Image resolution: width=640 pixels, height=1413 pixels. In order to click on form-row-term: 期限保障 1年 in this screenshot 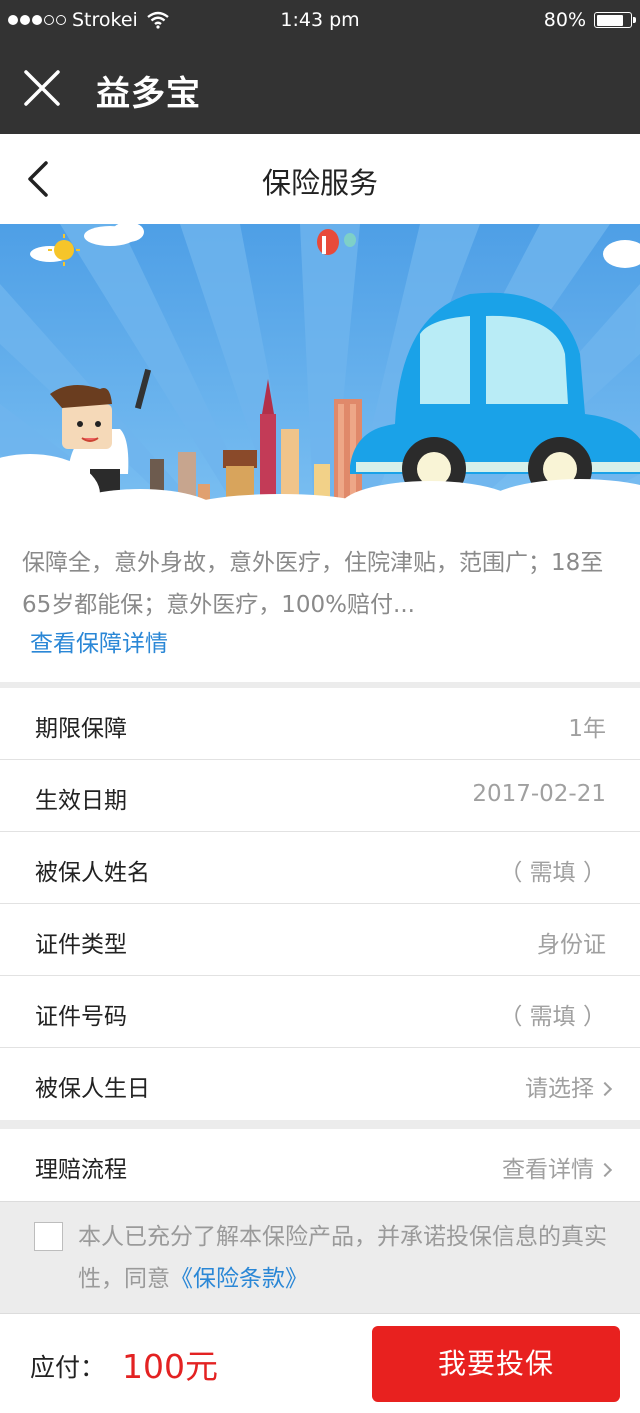, I will do `click(320, 724)`.